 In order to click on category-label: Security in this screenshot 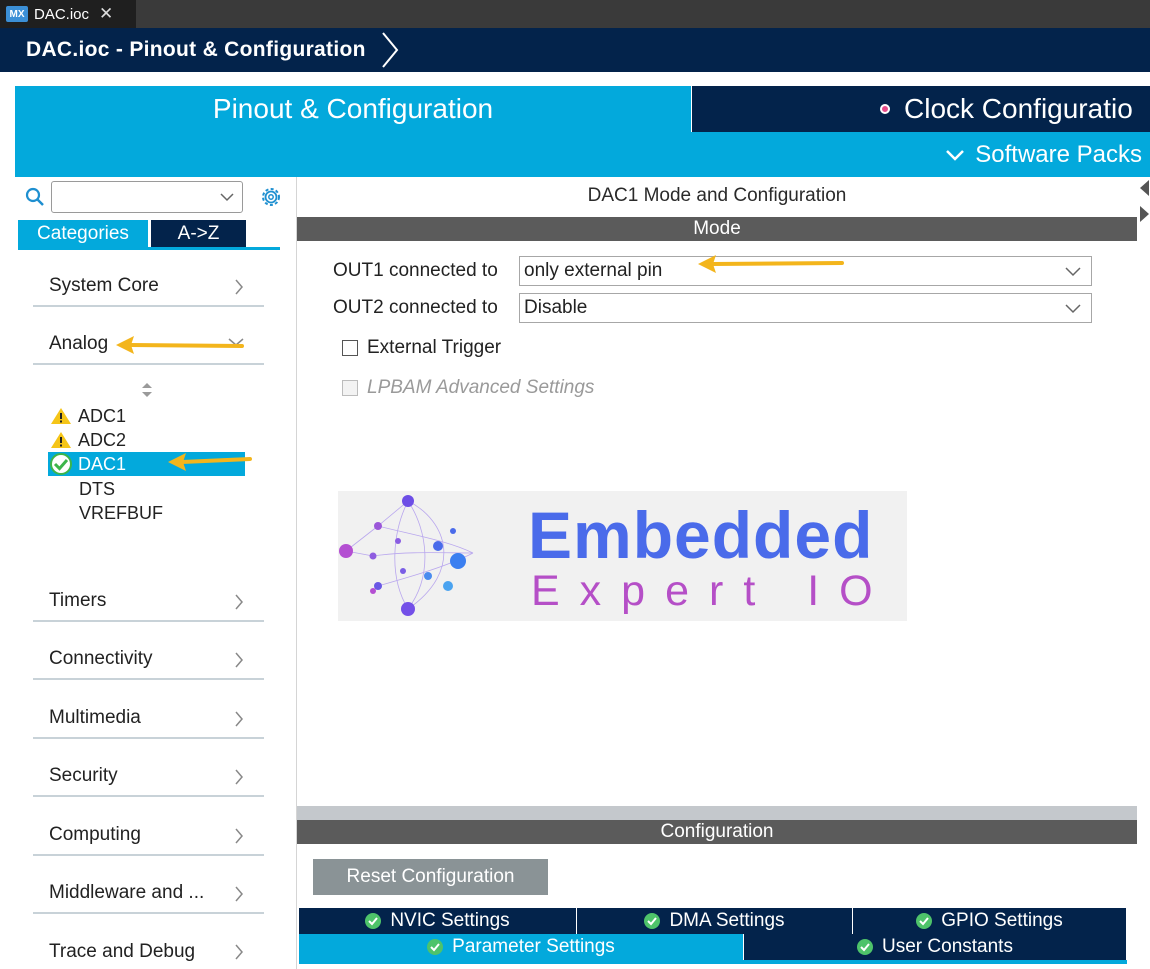, I will do `click(83, 775)`.